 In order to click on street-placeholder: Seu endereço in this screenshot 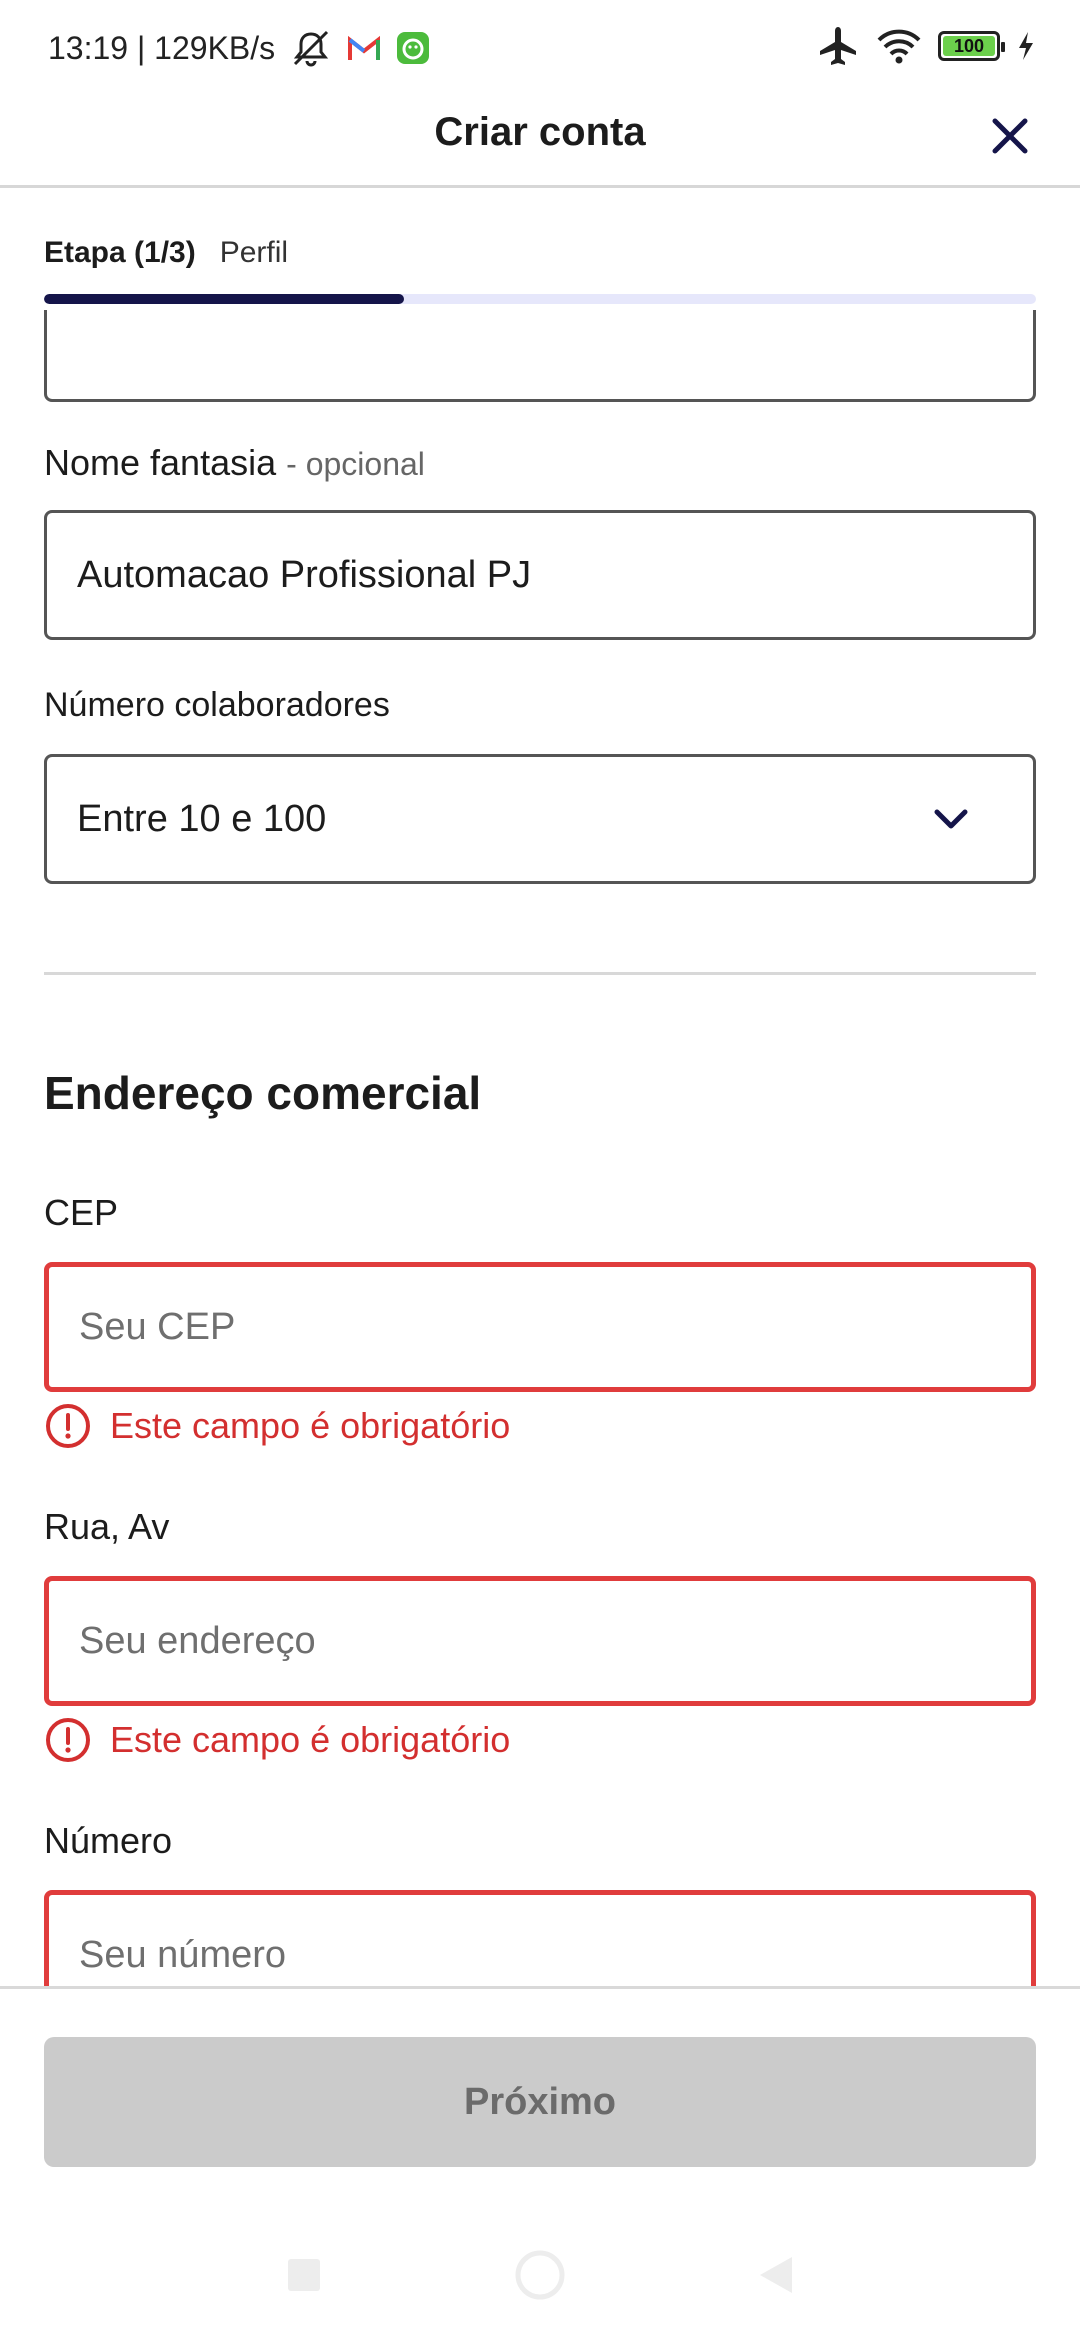, I will do `click(197, 1640)`.